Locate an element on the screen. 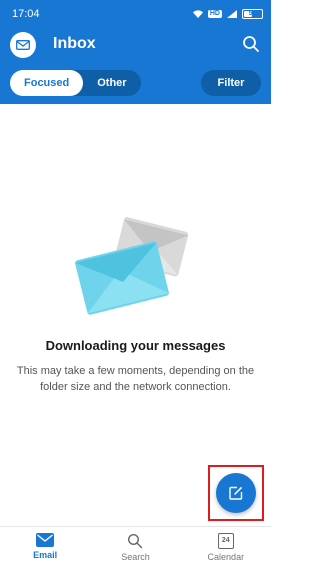 The height and width of the screenshot is (568, 320). battery-icon: 53 is located at coordinates (252, 14).